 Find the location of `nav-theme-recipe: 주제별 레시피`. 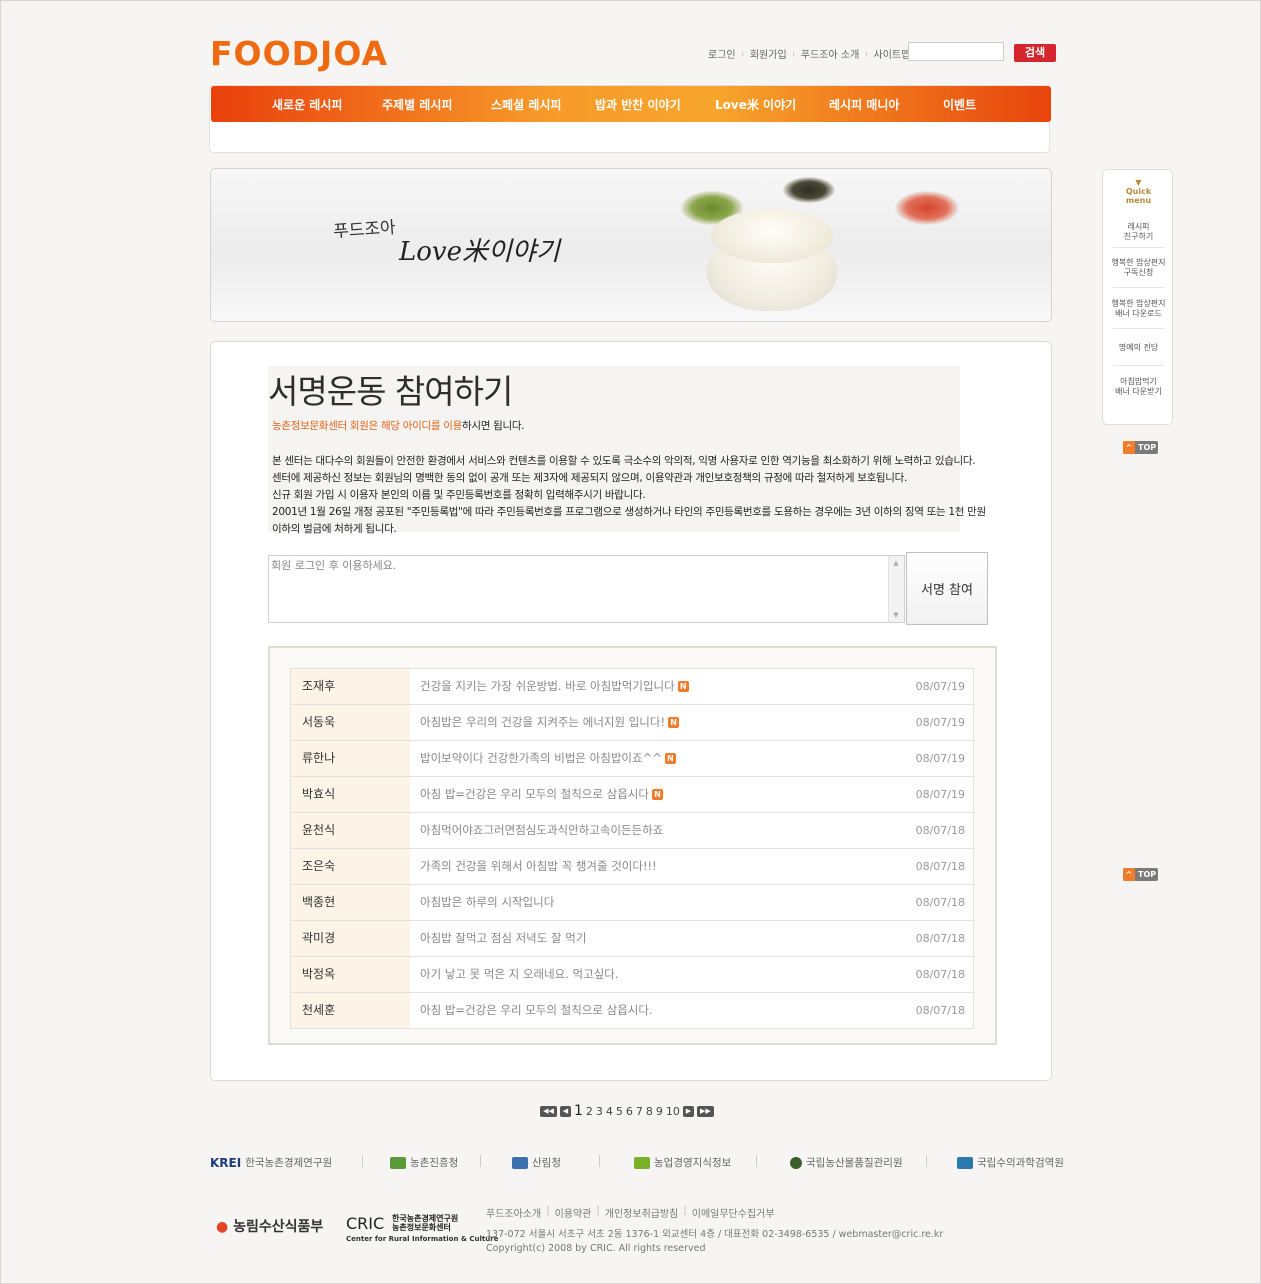

nav-theme-recipe: 주제별 레시피 is located at coordinates (417, 104).